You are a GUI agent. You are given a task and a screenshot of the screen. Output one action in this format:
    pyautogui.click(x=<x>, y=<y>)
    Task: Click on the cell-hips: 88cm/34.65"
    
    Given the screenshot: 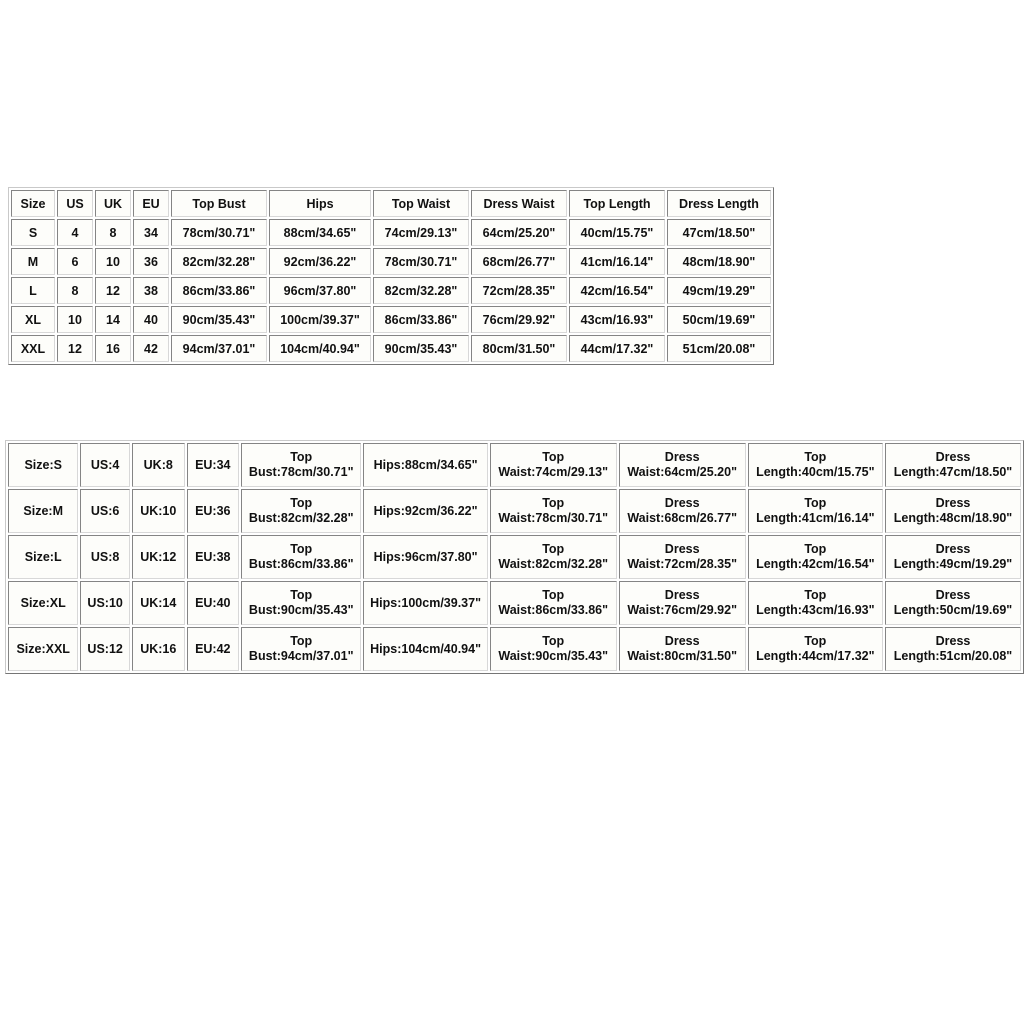 What is the action you would take?
    pyautogui.click(x=320, y=232)
    